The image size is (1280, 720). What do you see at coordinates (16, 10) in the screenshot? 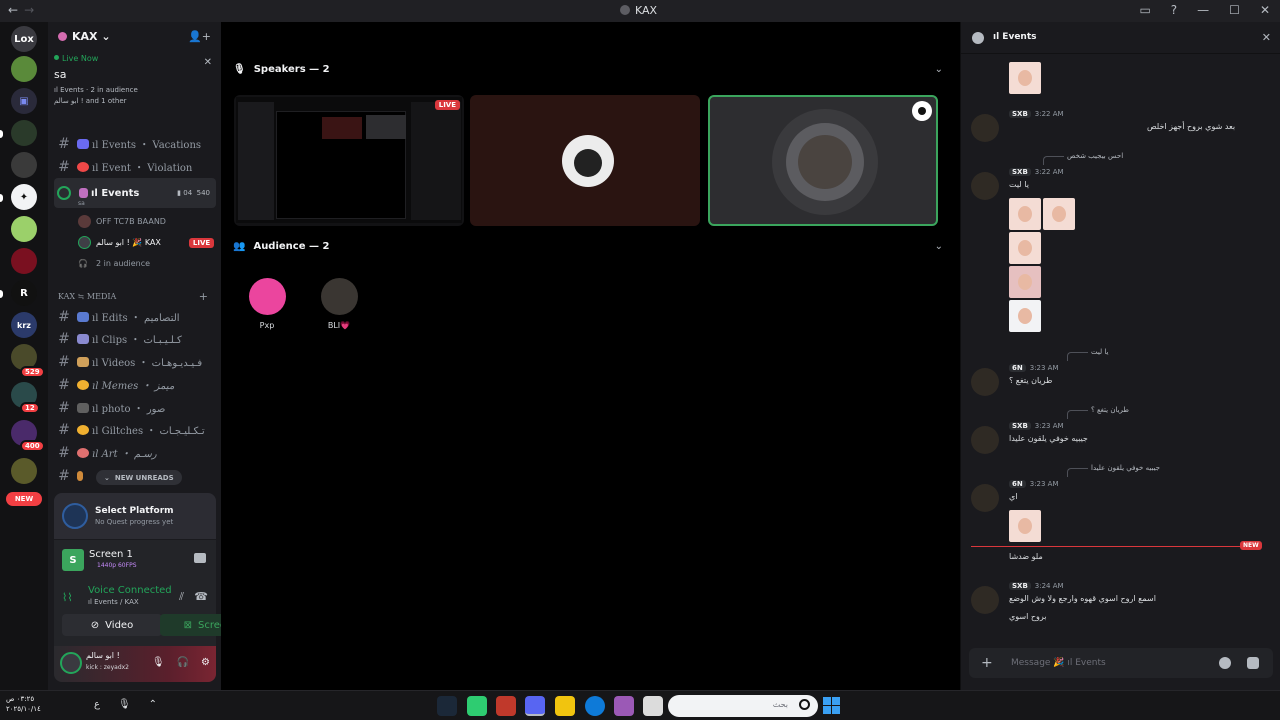
I see `back-arrow-icon: ←` at bounding box center [16, 10].